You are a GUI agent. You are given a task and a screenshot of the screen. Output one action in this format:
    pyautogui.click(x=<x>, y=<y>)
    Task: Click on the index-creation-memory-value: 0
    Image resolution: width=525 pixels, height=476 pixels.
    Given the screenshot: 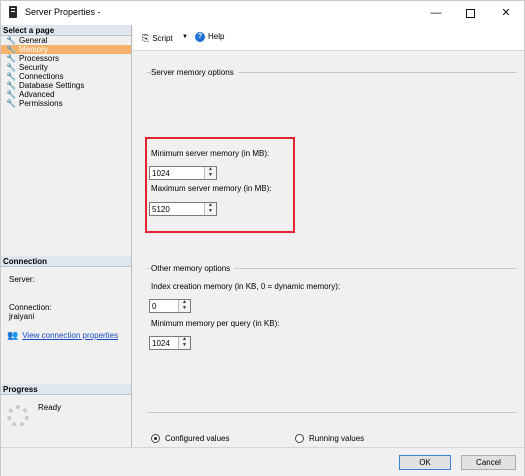 What is the action you would take?
    pyautogui.click(x=154, y=306)
    